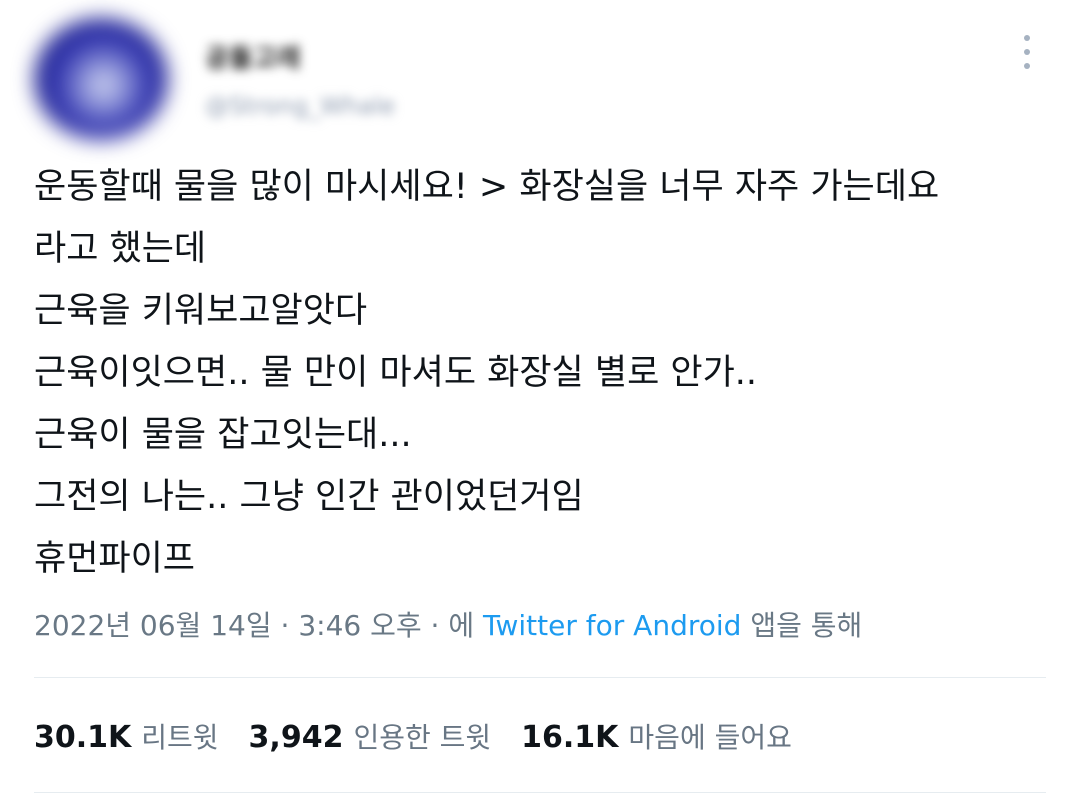 This screenshot has height=809, width=1078. What do you see at coordinates (83, 737) in the screenshot?
I see `retweets-count: 30.1K` at bounding box center [83, 737].